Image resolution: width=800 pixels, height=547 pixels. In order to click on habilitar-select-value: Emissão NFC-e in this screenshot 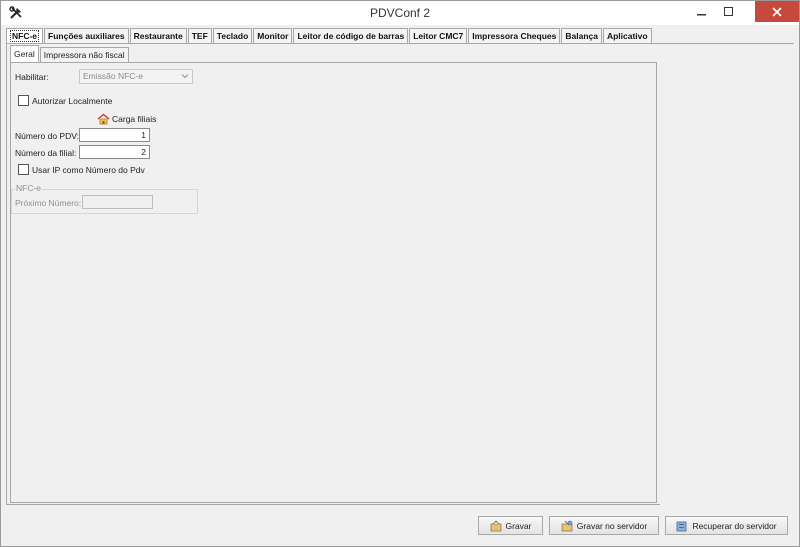, I will do `click(113, 76)`.